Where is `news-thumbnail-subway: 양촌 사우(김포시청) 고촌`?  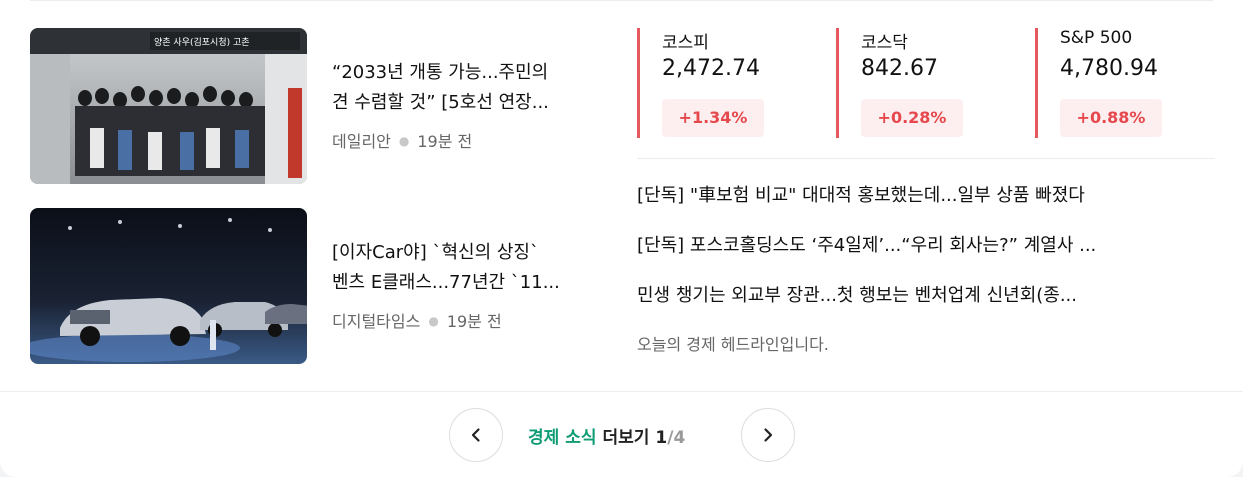
news-thumbnail-subway: 양촌 사우(김포시청) 고촌 is located at coordinates (168, 106).